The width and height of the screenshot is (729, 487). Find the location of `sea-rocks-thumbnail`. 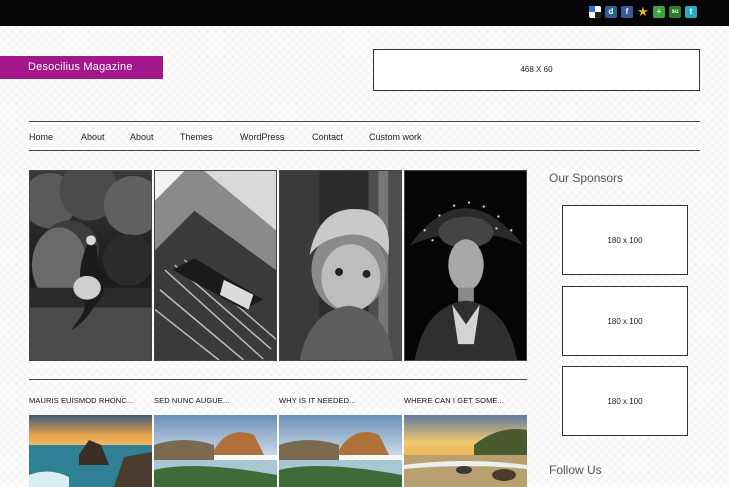

sea-rocks-thumbnail is located at coordinates (90, 451).